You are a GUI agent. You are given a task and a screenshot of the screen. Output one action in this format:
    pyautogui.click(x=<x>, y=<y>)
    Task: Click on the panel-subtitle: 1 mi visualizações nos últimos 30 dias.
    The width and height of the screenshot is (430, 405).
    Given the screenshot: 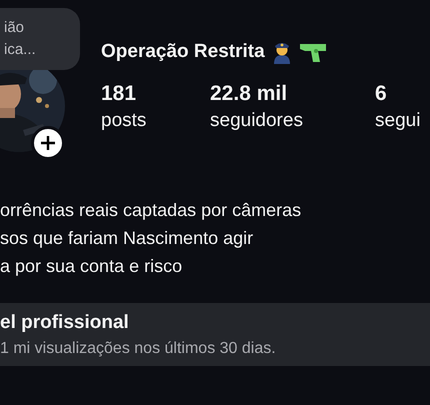 What is the action you would take?
    pyautogui.click(x=138, y=349)
    